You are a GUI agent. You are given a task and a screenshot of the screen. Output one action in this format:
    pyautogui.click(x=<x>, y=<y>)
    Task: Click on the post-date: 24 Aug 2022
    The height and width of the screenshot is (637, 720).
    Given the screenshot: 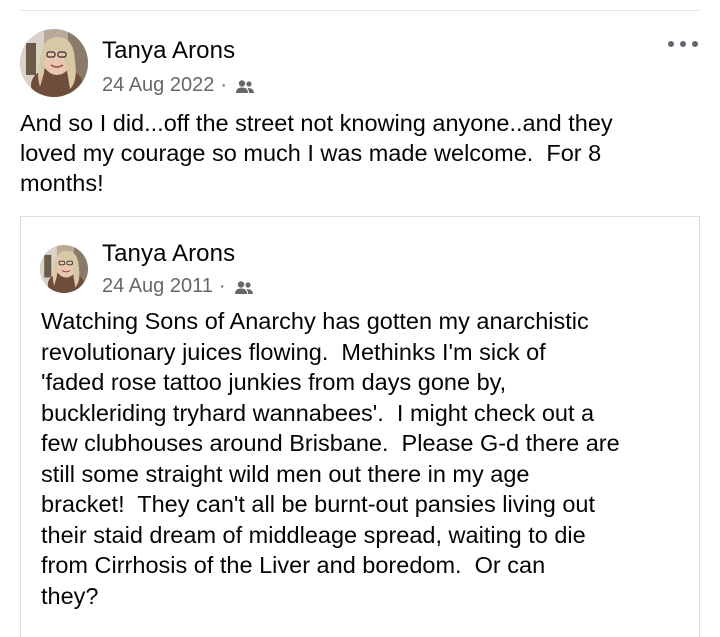 What is the action you would take?
    pyautogui.click(x=158, y=85)
    